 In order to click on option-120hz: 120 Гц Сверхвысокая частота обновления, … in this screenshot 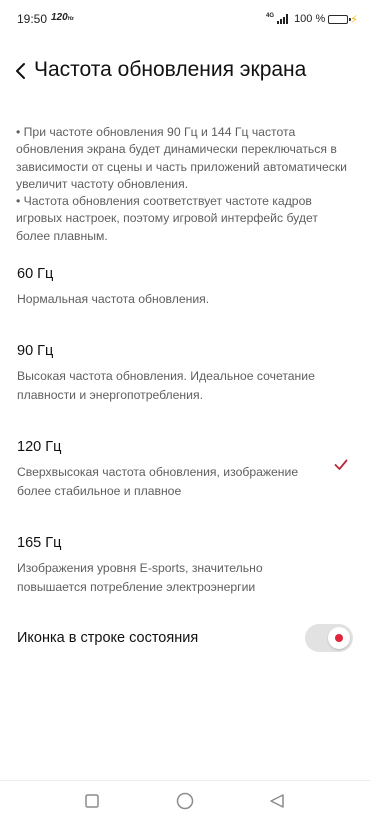, I will do `click(185, 474)`.